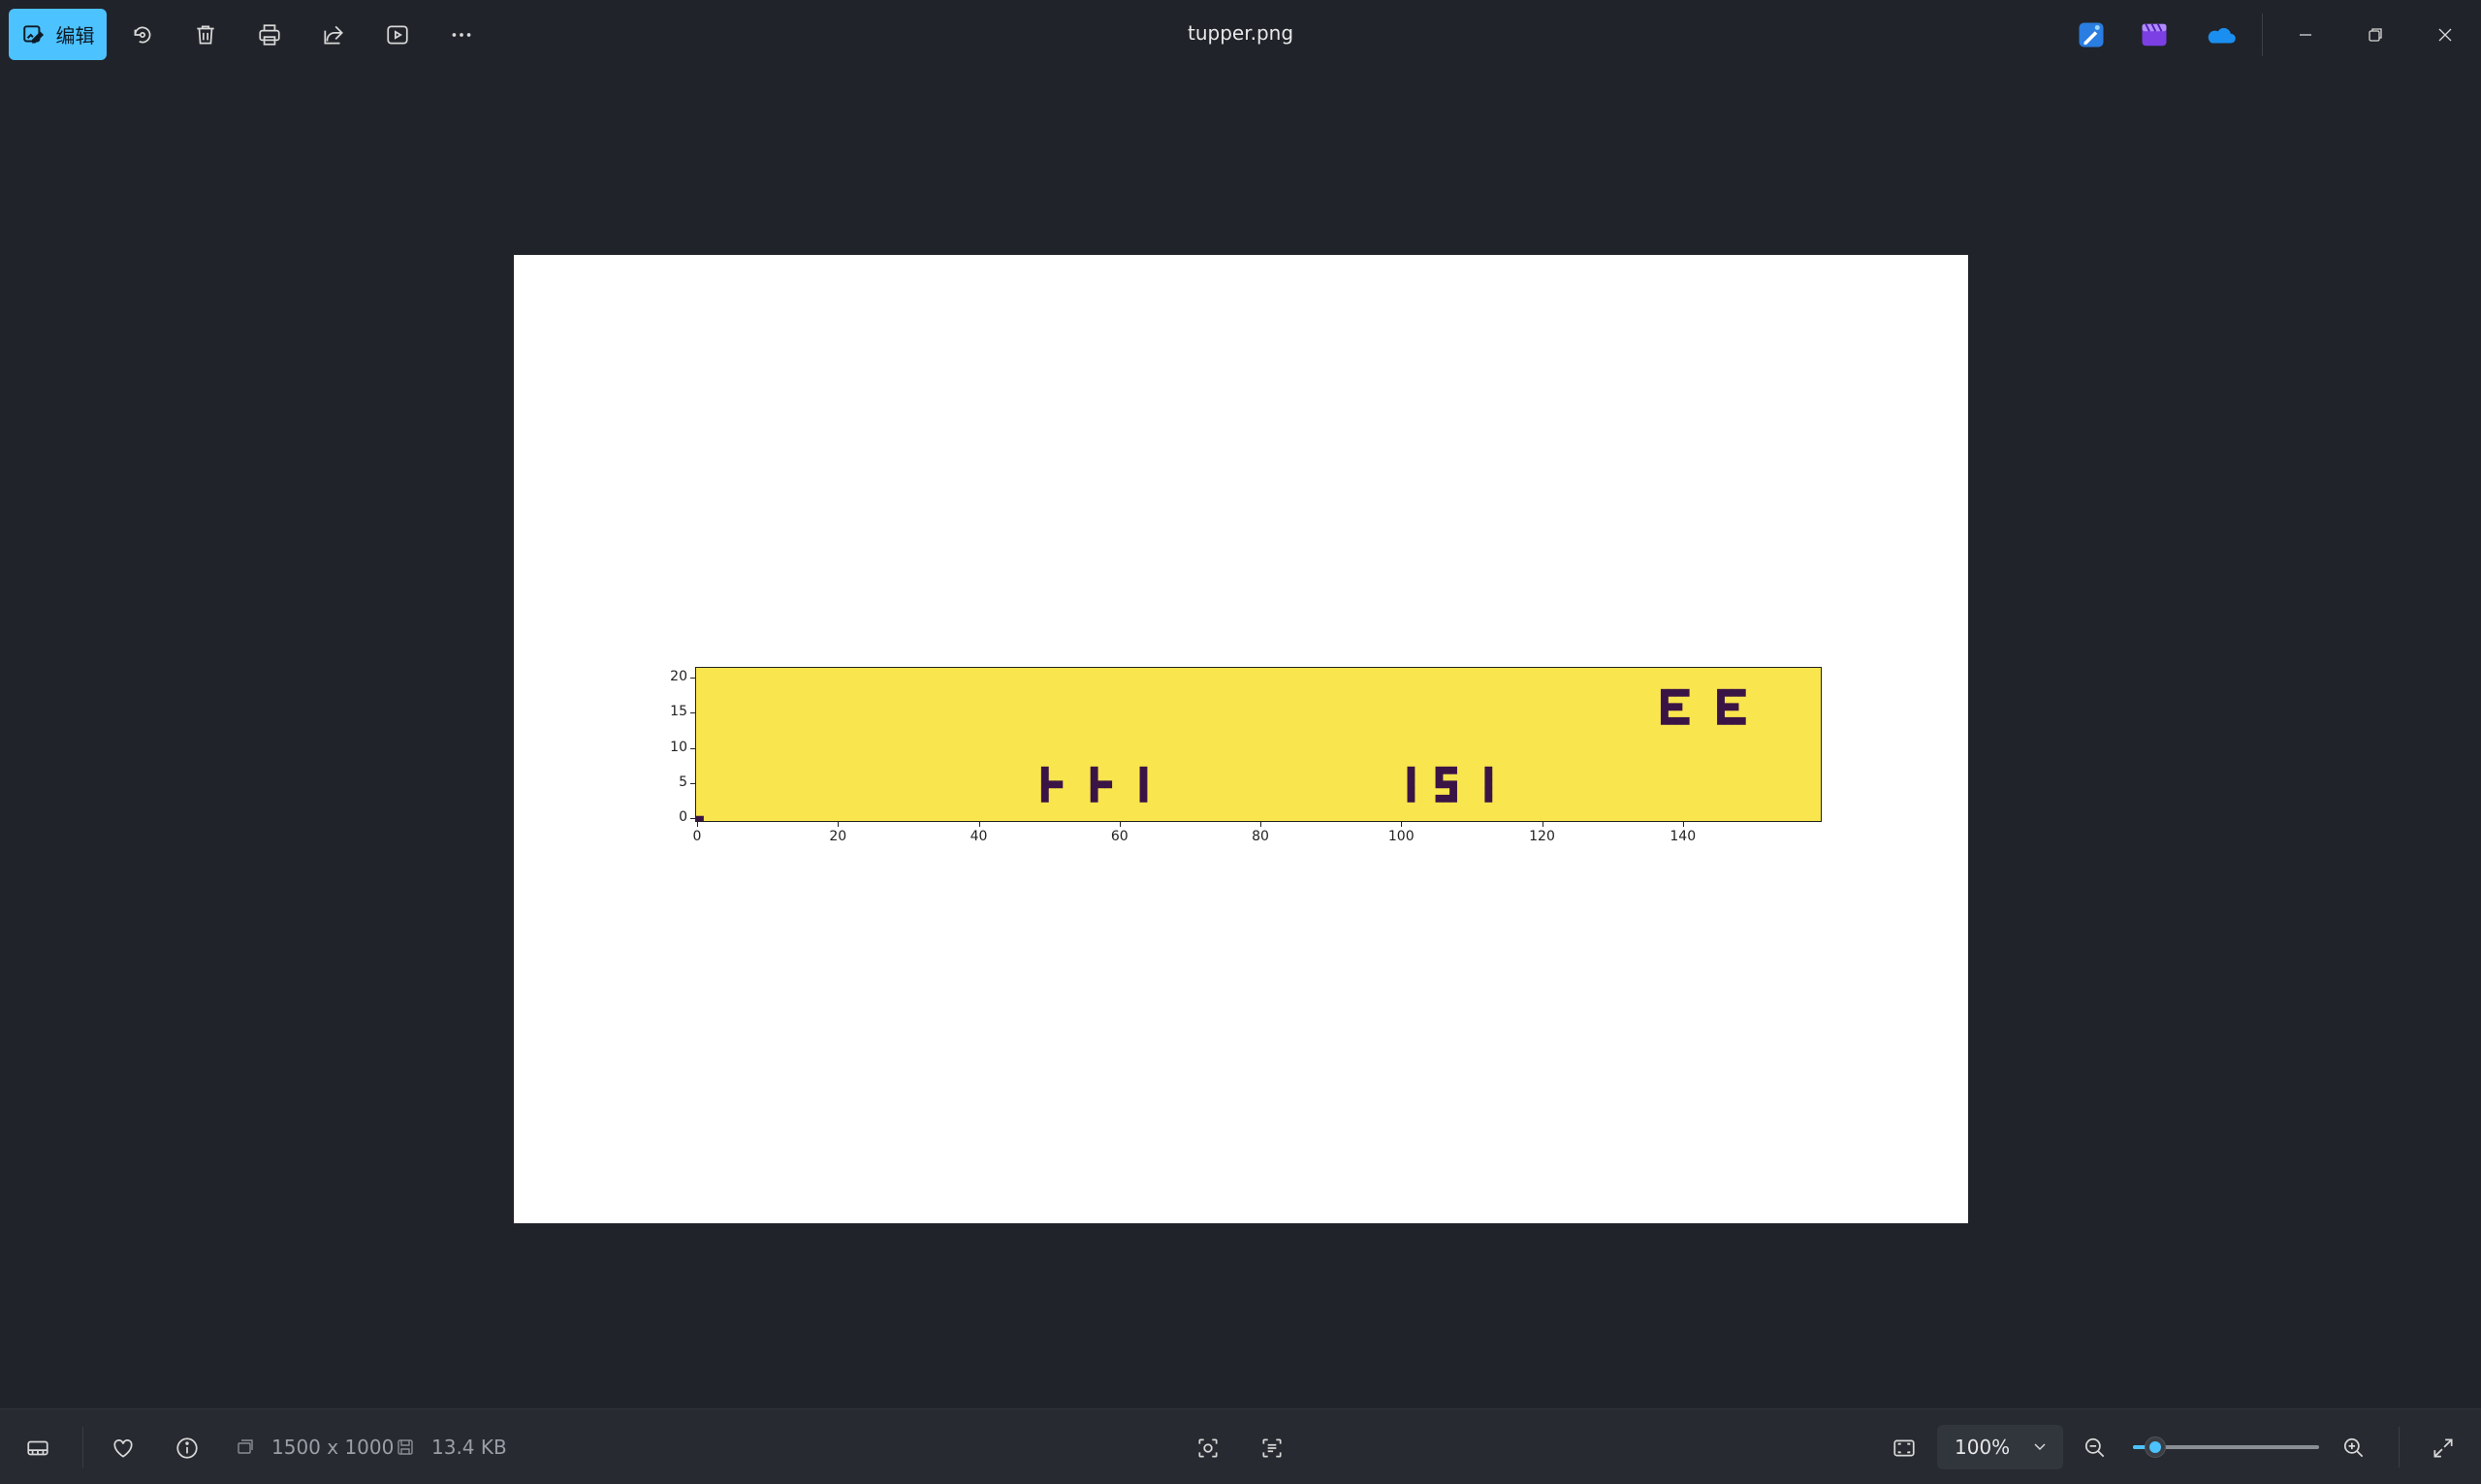  Describe the element at coordinates (269, 35) in the screenshot. I see `print-button` at that location.